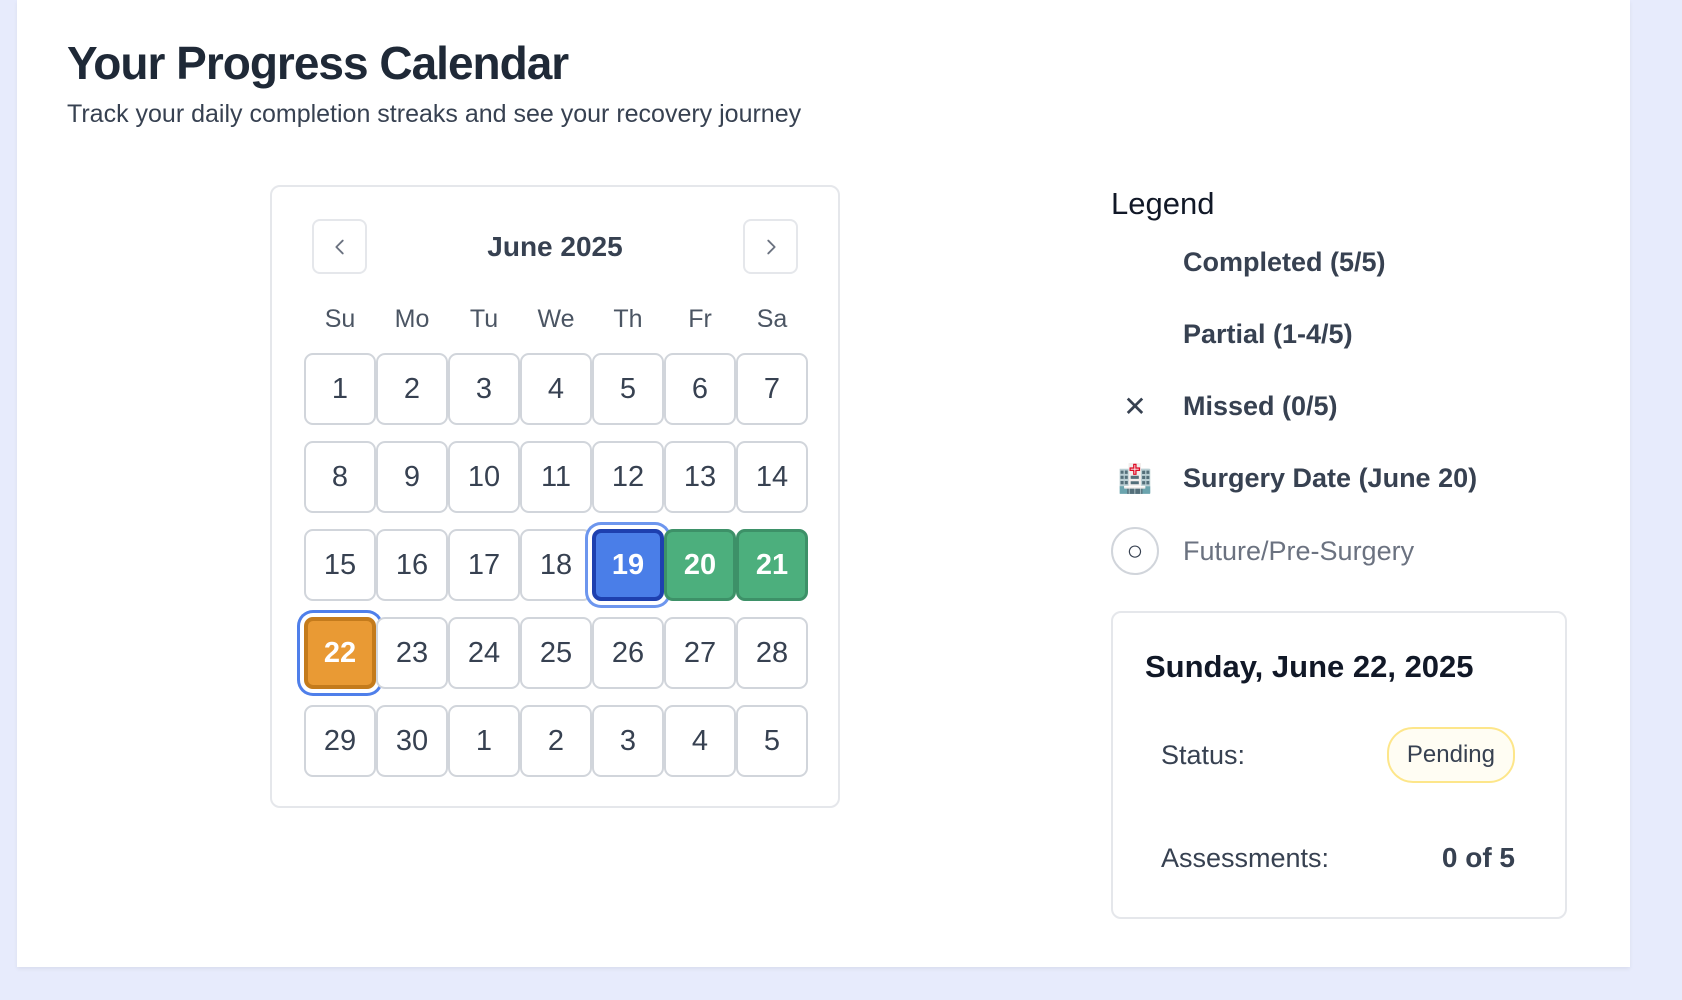 The height and width of the screenshot is (1000, 1682). I want to click on chevron-right-icon, so click(771, 246).